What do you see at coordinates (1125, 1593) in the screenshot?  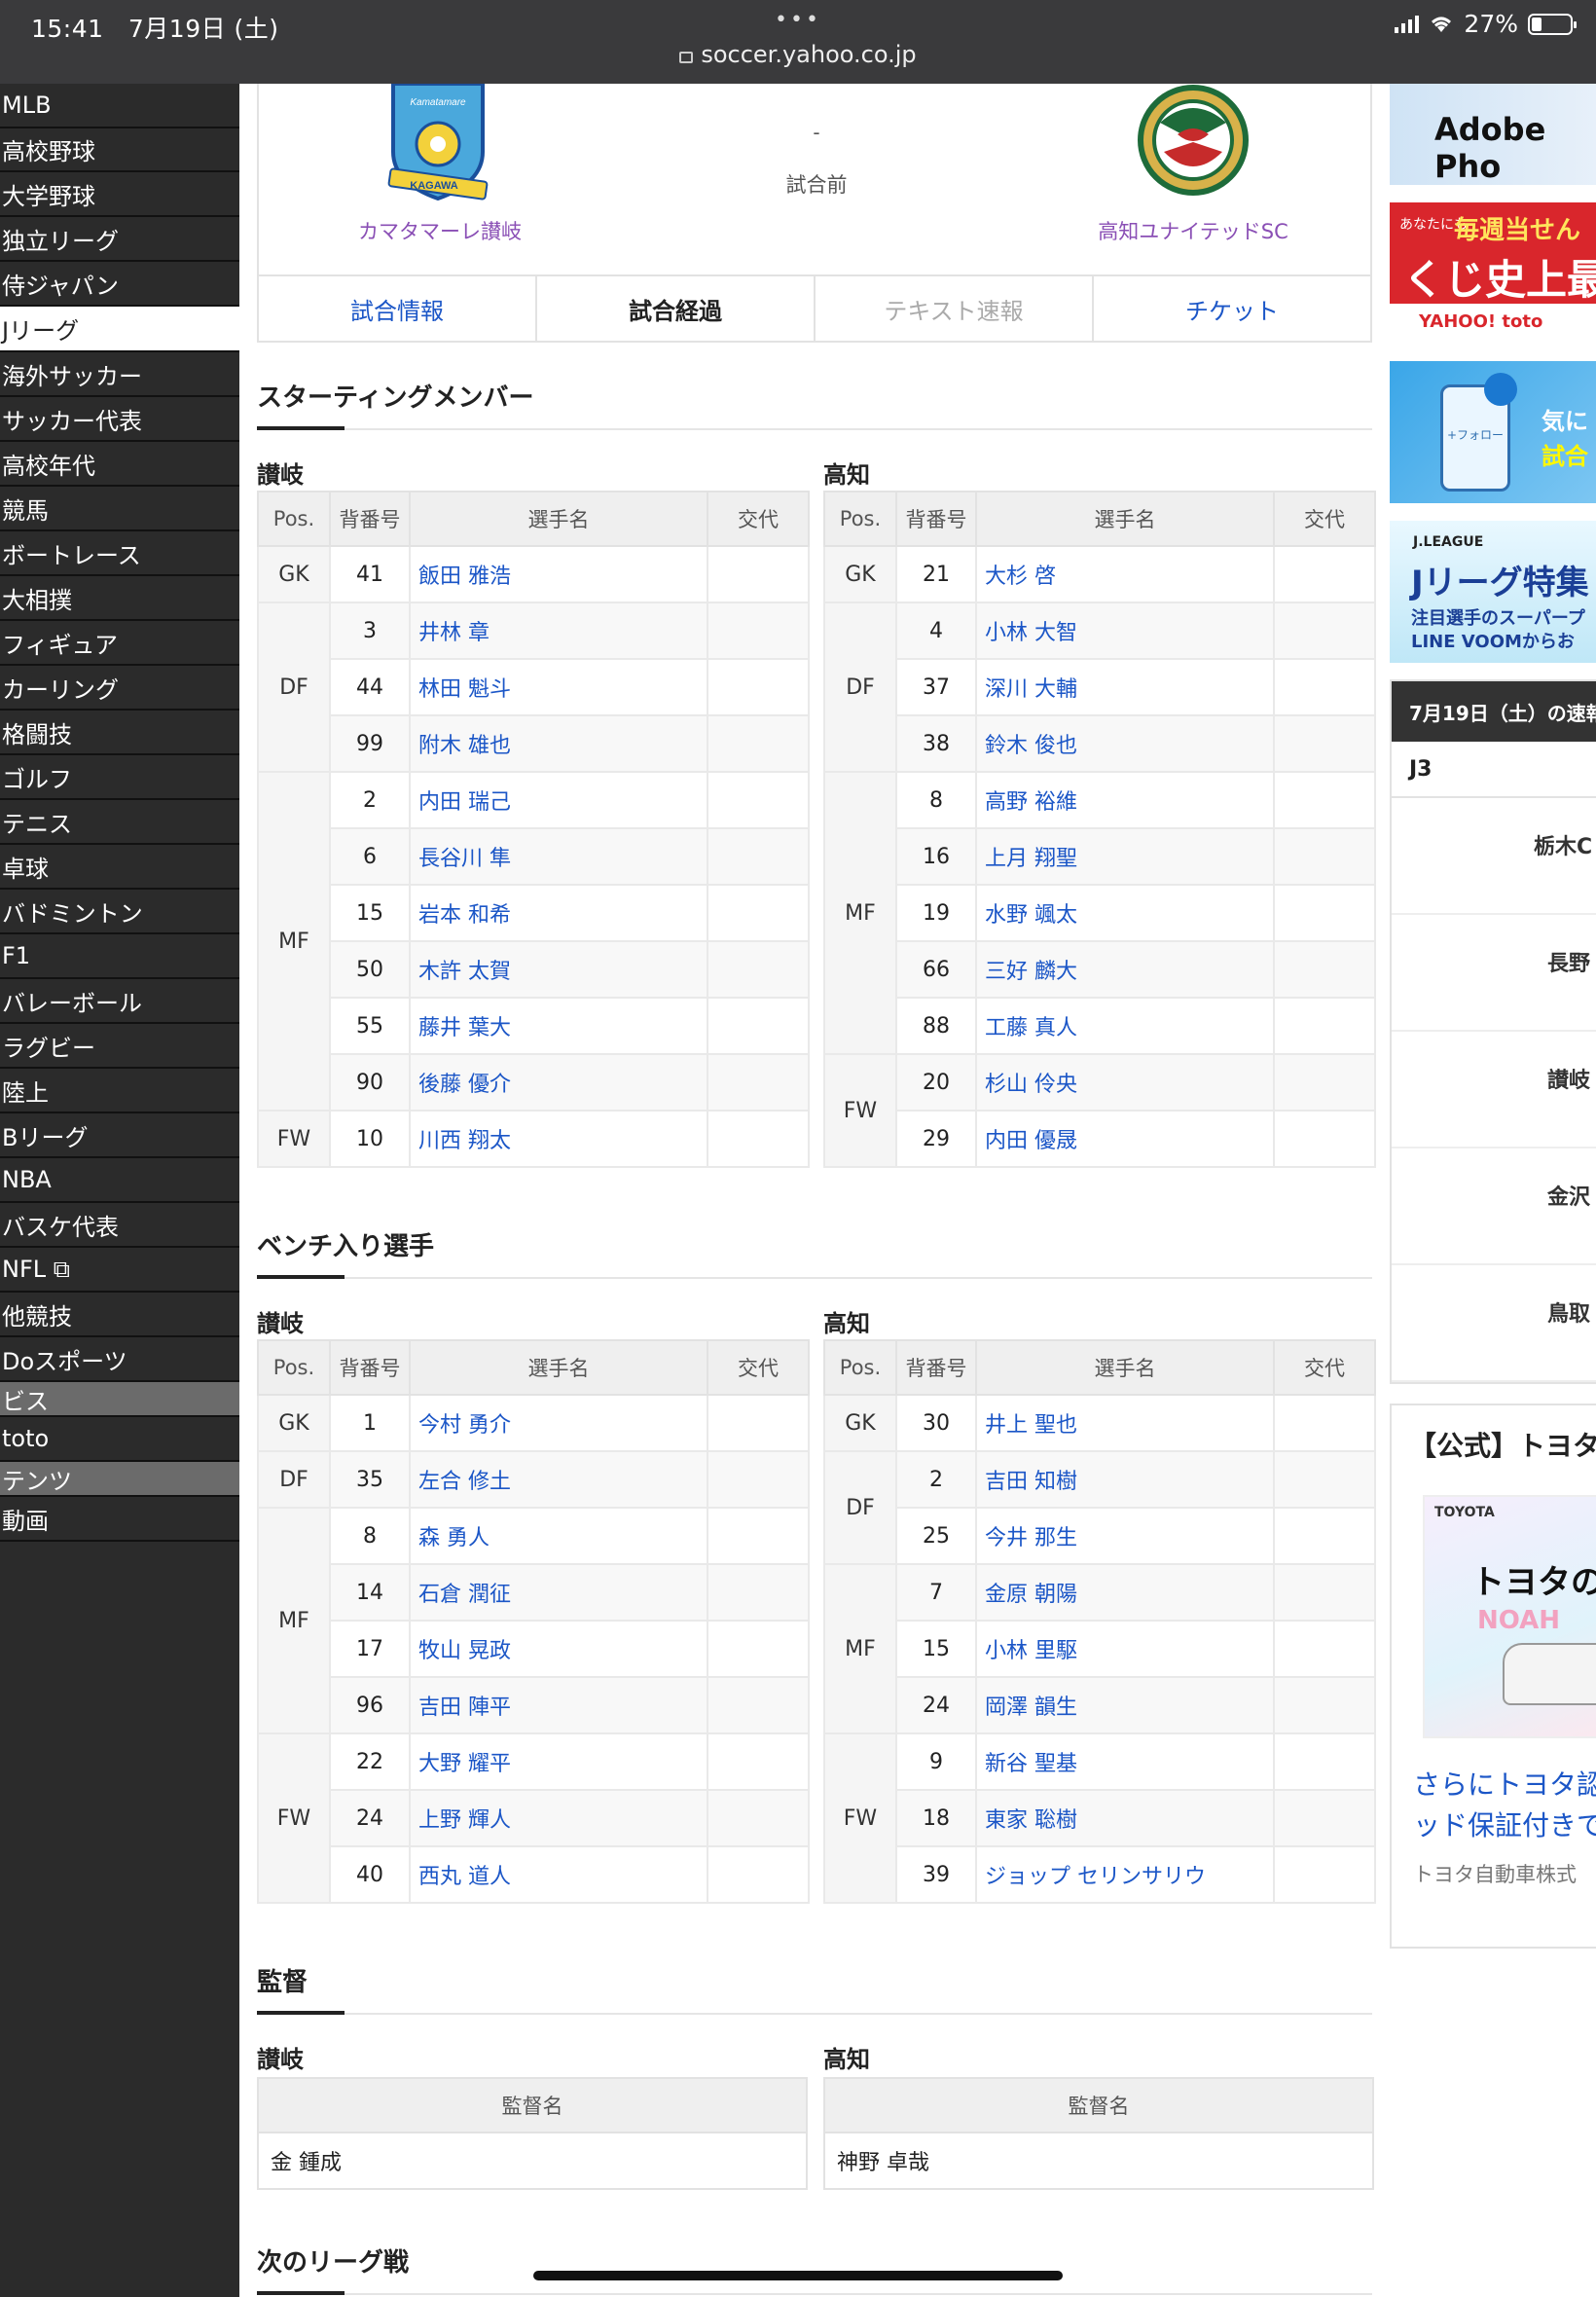 I see `player-name-link: 金原 朝陽` at bounding box center [1125, 1593].